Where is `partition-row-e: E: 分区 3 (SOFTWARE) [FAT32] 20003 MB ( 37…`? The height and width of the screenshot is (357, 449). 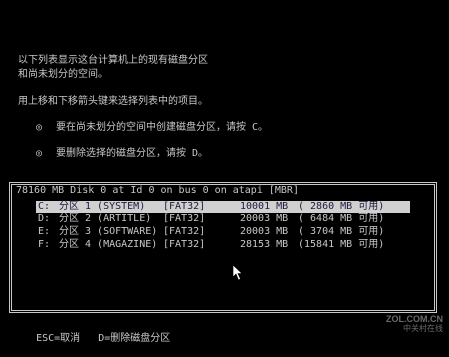 partition-row-e: E: 分区 3 (SOFTWARE) [FAT32] 20003 MB ( 37… is located at coordinates (223, 232).